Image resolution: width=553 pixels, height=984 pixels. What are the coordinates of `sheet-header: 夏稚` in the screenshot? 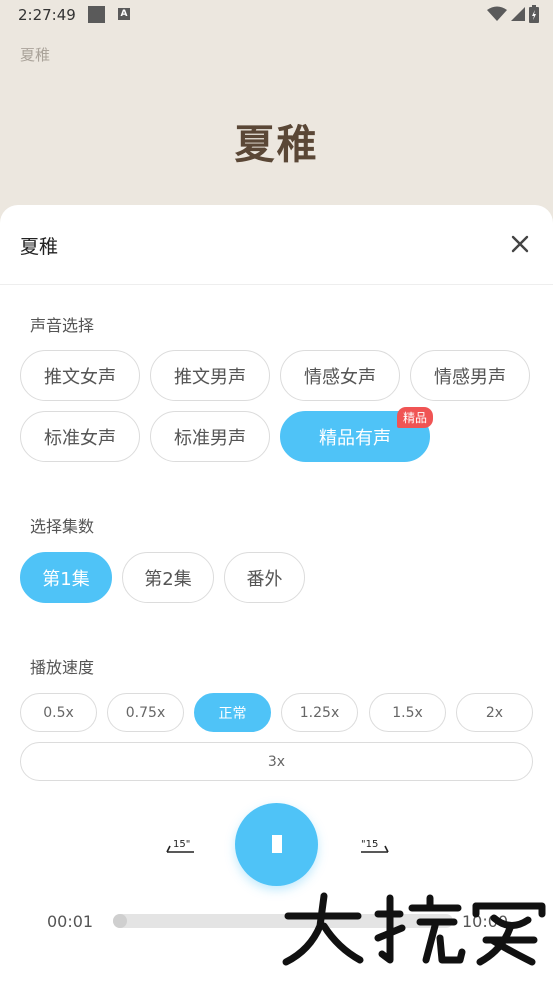 It's located at (276, 245).